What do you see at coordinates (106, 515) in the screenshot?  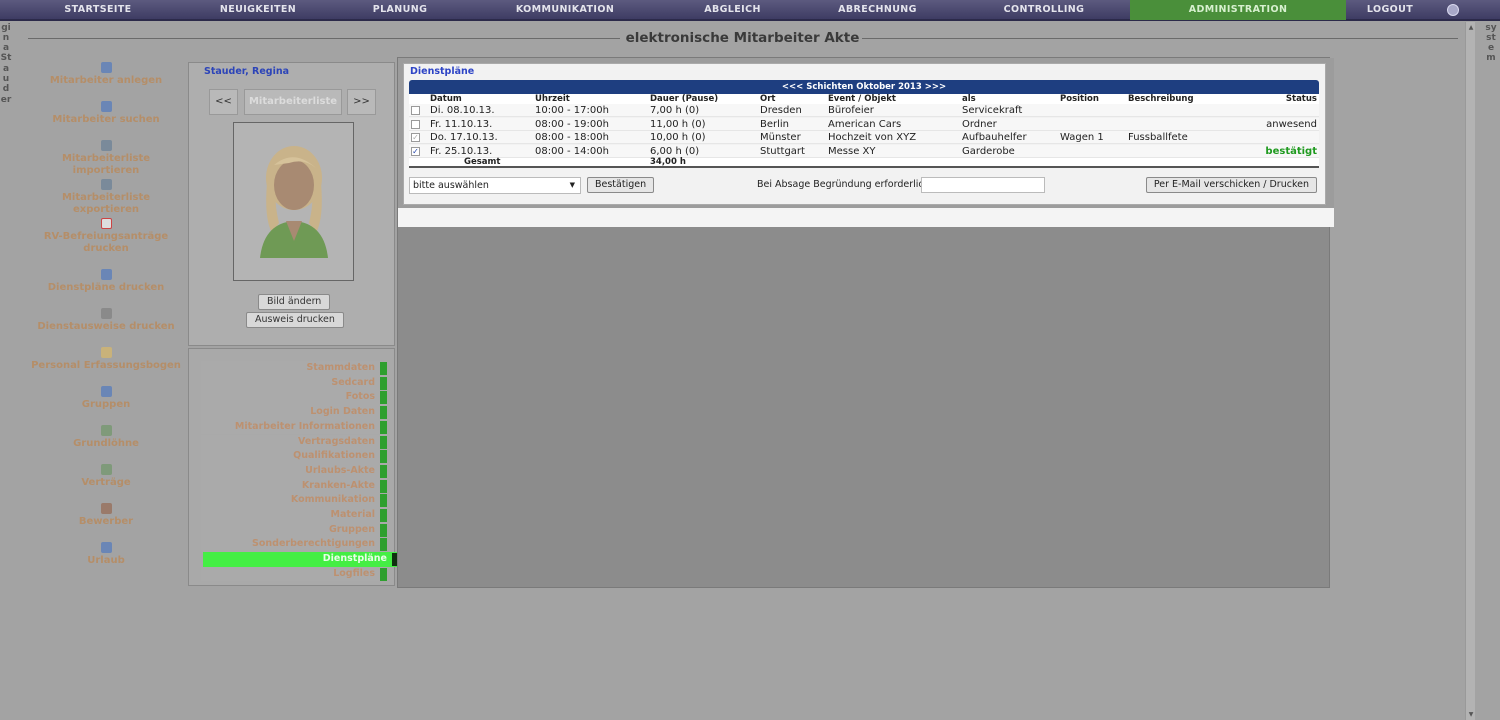 I see `menu-bewerber: Bewerber` at bounding box center [106, 515].